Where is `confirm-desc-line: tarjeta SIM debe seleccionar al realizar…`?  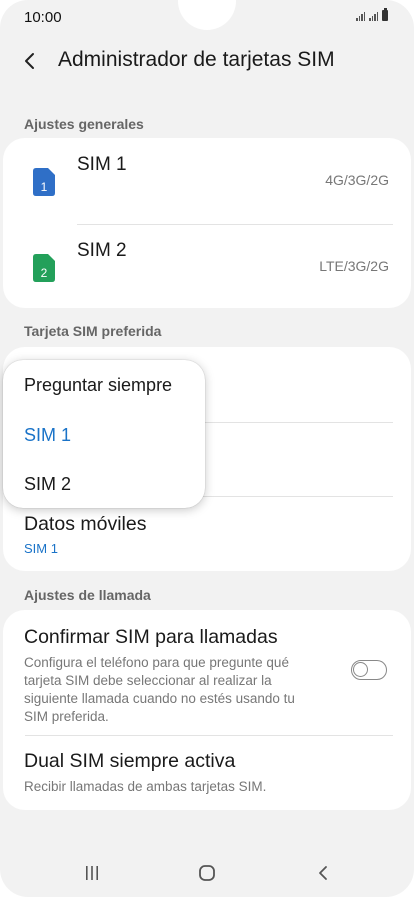
confirm-desc-line: tarjeta SIM debe seleccionar al realizar… is located at coordinates (148, 680).